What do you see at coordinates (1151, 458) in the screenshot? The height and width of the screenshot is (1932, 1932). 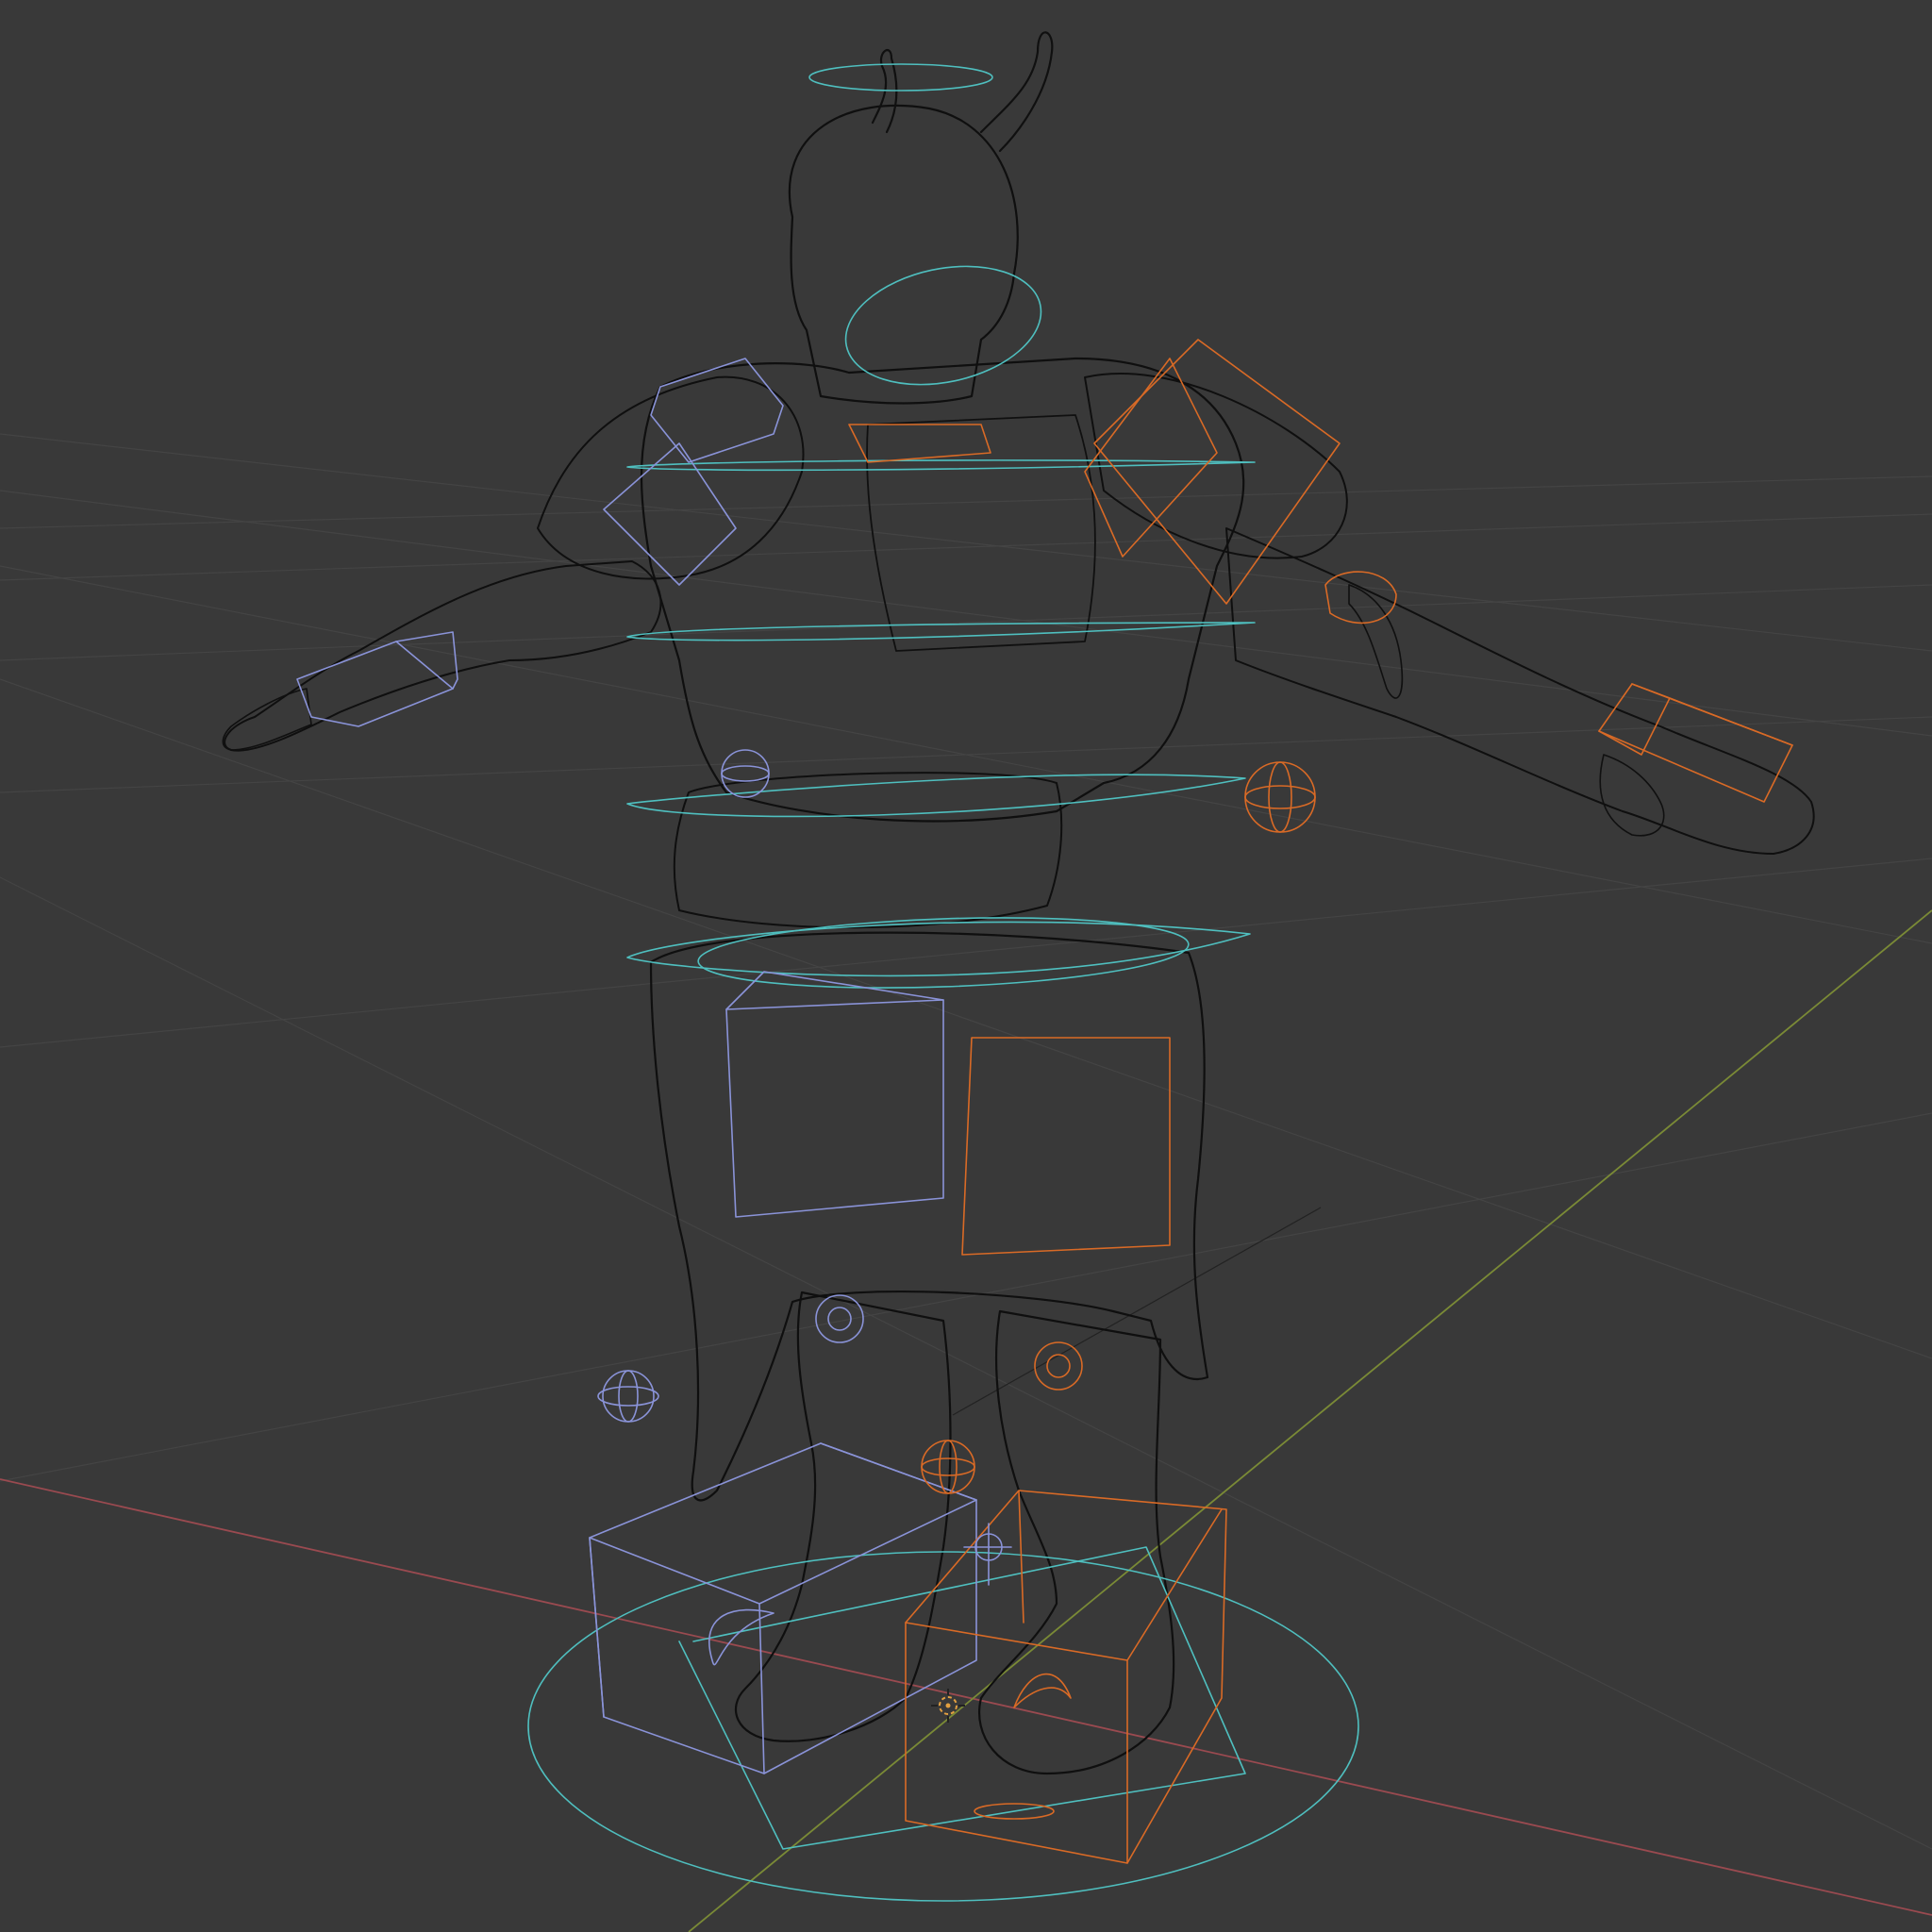 I see `right-shoulder-inner` at bounding box center [1151, 458].